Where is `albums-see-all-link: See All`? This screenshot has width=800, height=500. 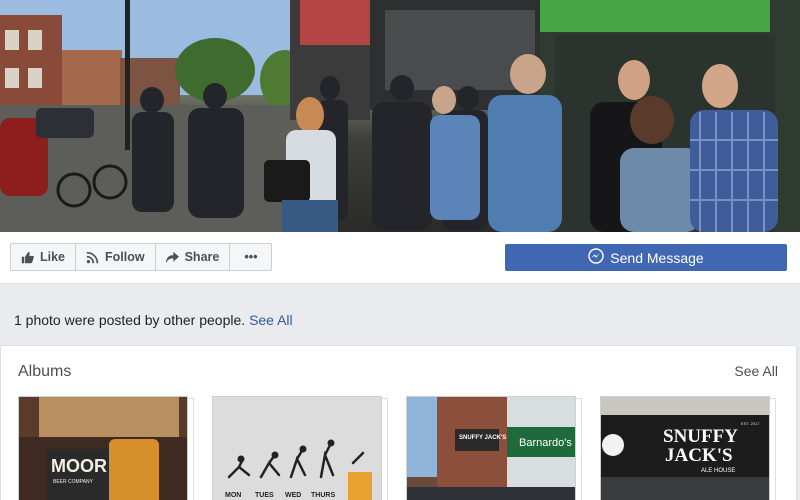 albums-see-all-link: See All is located at coordinates (756, 371).